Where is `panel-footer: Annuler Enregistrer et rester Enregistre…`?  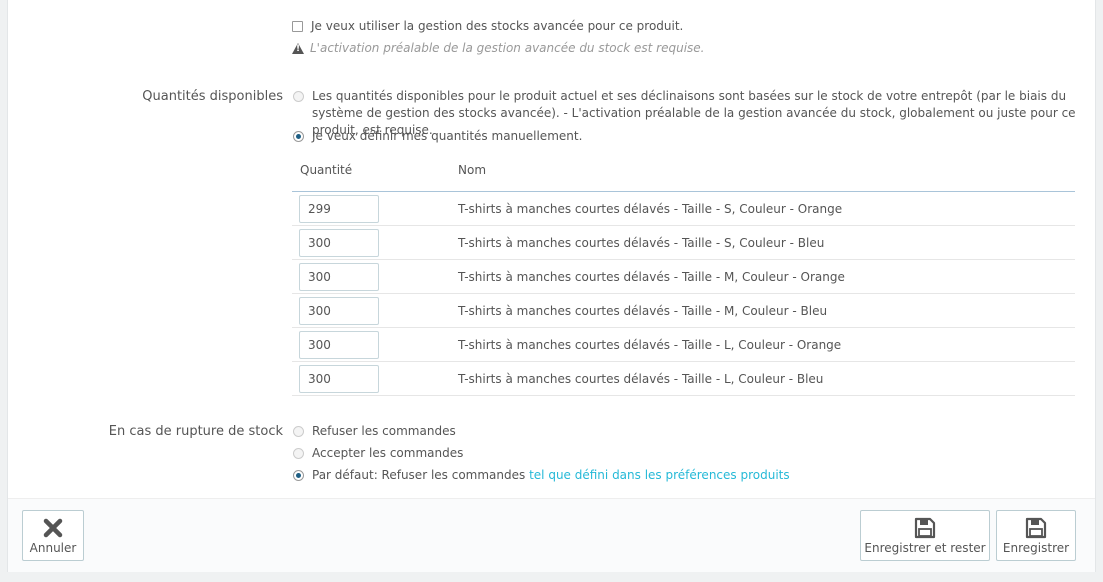
panel-footer: Annuler Enregistrer et rester Enregistre… is located at coordinates (551, 535).